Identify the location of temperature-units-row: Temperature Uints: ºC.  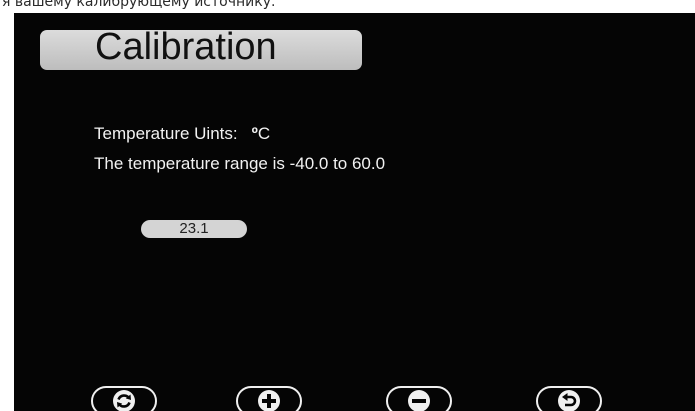
(182, 134).